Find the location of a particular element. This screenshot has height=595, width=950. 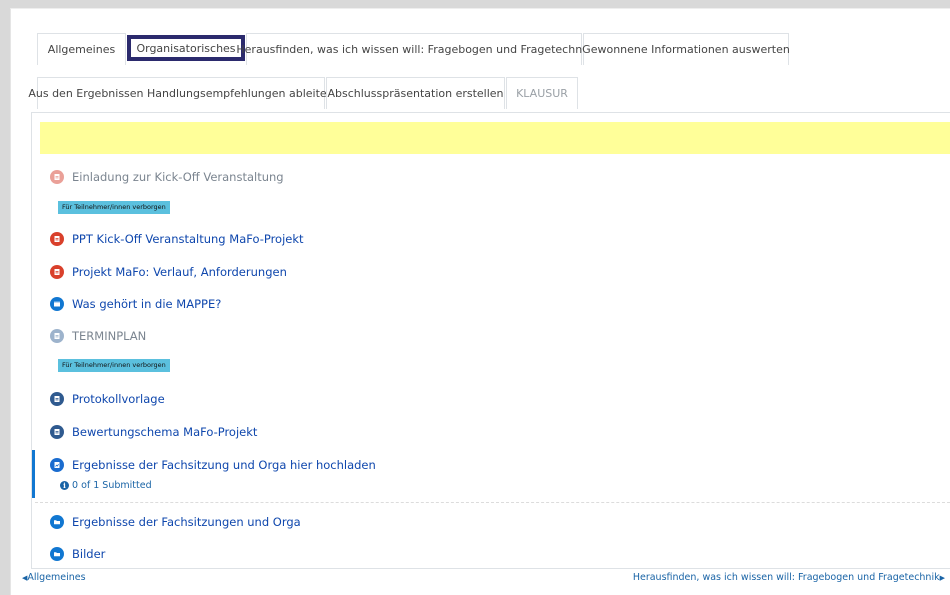

tab-klausur: KLAUSUR is located at coordinates (542, 93).